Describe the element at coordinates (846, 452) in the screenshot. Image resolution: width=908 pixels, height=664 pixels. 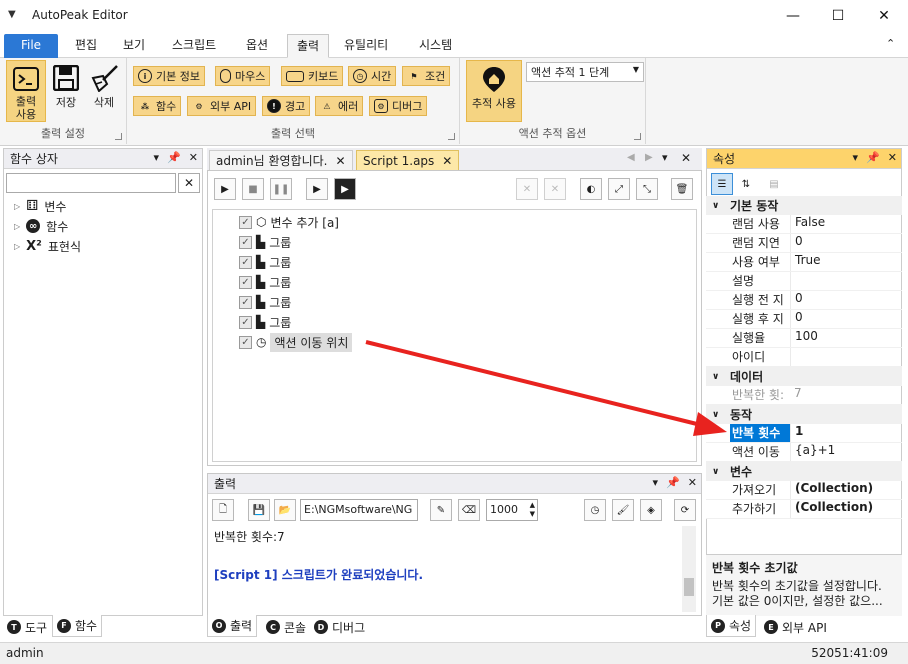
I see `prop-value: {a}+1` at that location.